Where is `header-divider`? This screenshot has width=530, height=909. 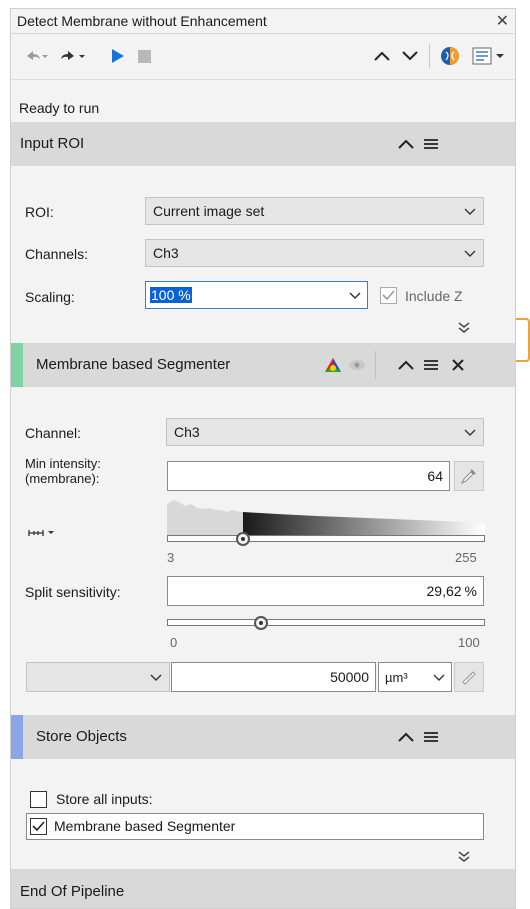 header-divider is located at coordinates (375, 365).